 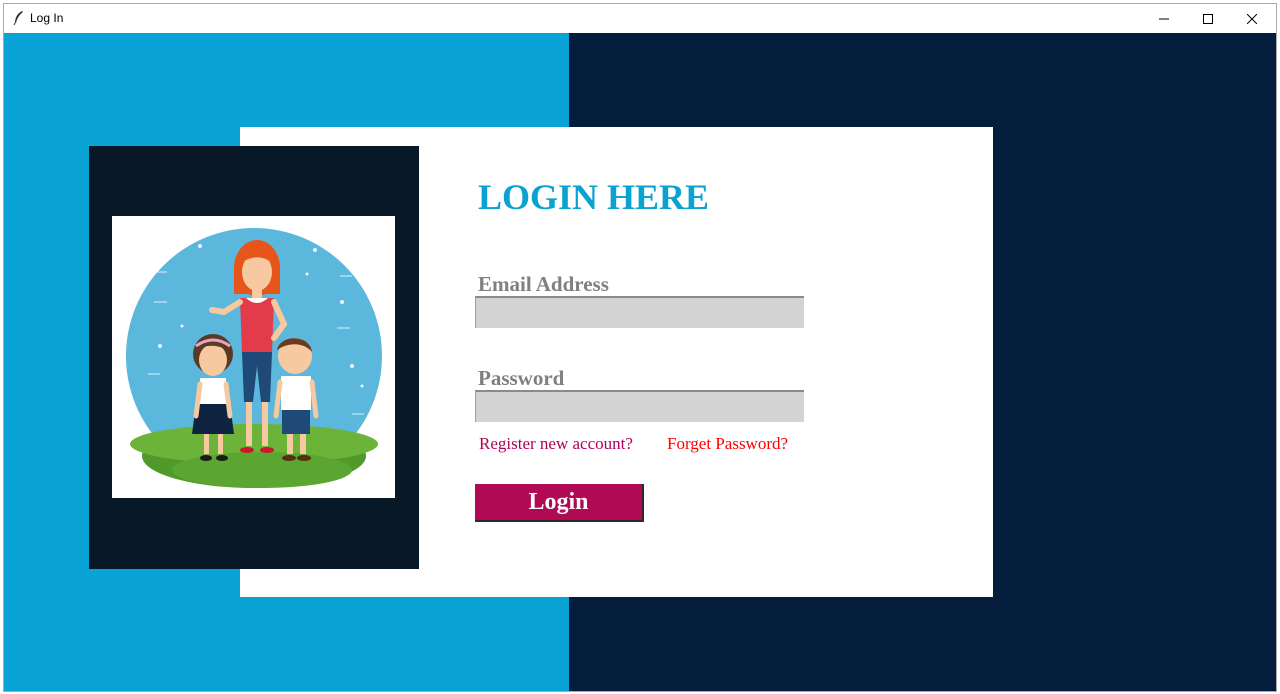 I want to click on maximize-button, so click(x=1208, y=18).